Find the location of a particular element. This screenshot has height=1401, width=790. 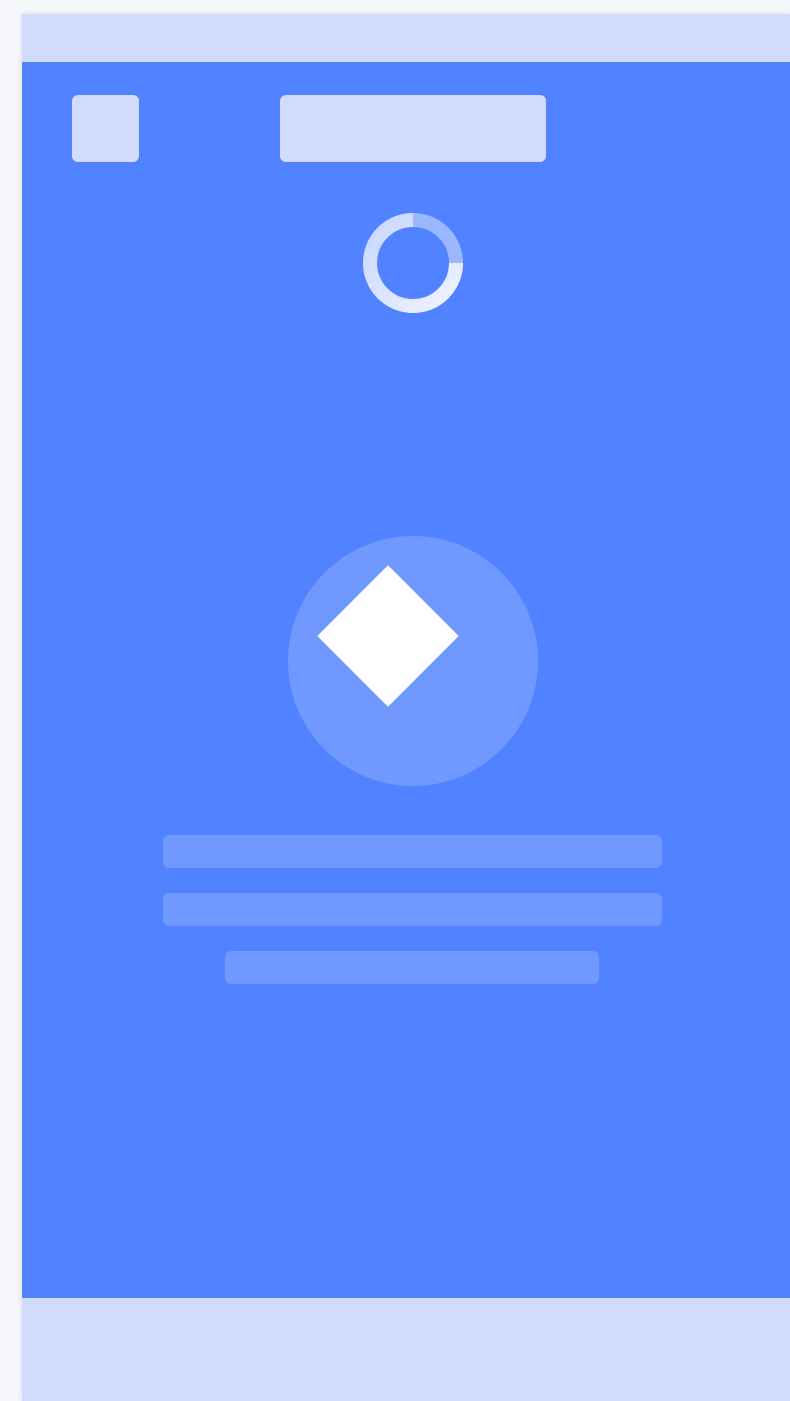

title-placeholder is located at coordinates (413, 128).